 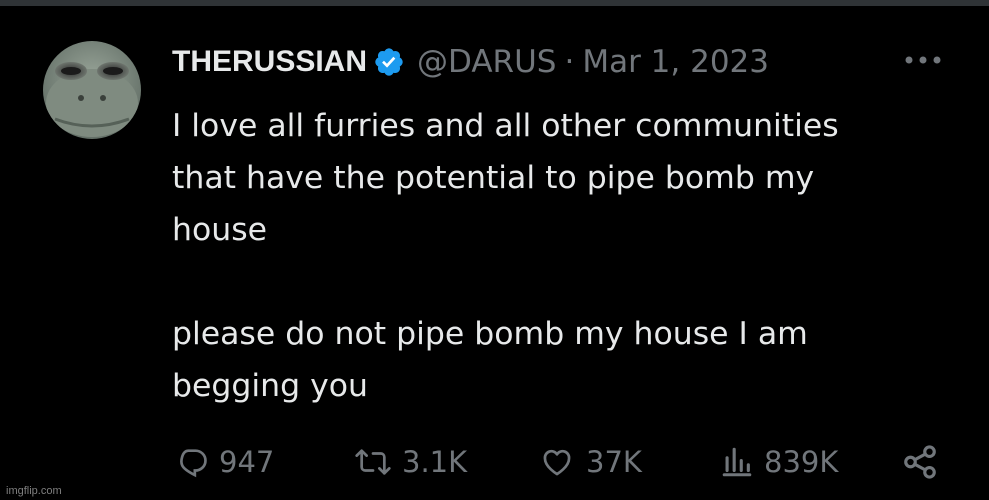 I want to click on share-icon, so click(x=920, y=462).